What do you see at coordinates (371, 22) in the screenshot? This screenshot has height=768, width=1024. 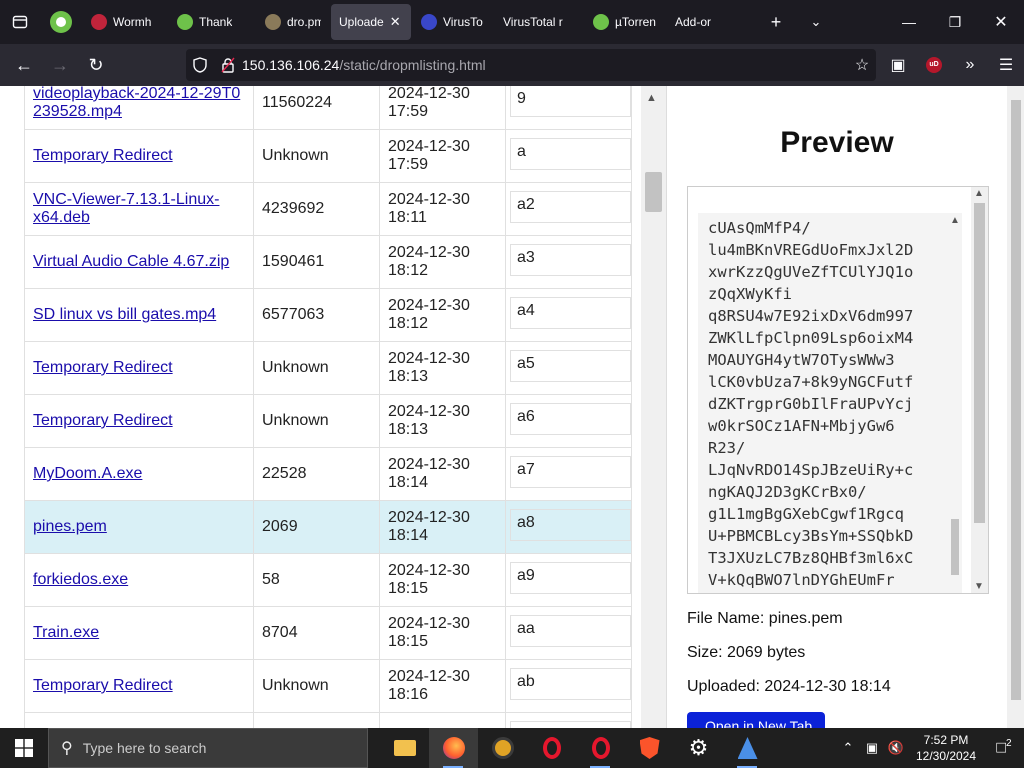 I see `tab-3: Uploade ✕` at bounding box center [371, 22].